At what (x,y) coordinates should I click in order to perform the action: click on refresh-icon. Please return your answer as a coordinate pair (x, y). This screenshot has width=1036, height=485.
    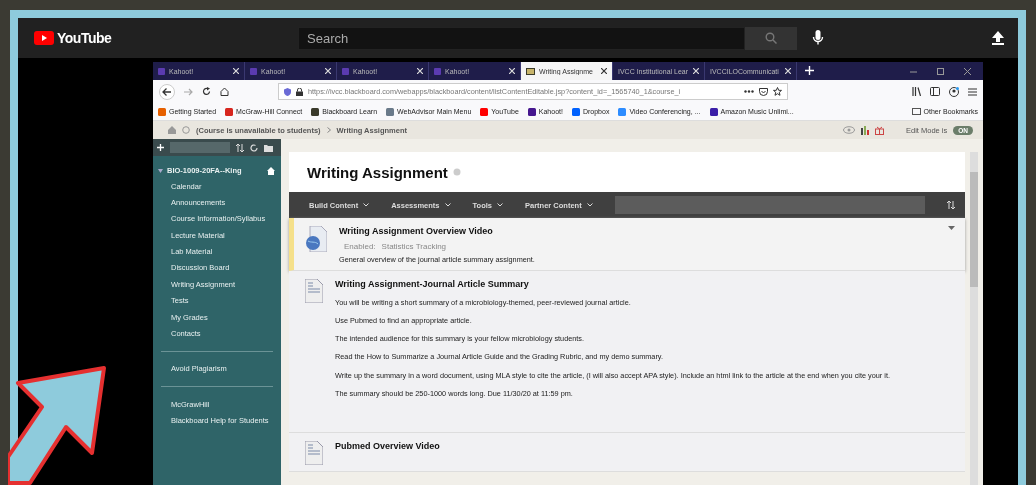
    Looking at the image, I should click on (254, 147).